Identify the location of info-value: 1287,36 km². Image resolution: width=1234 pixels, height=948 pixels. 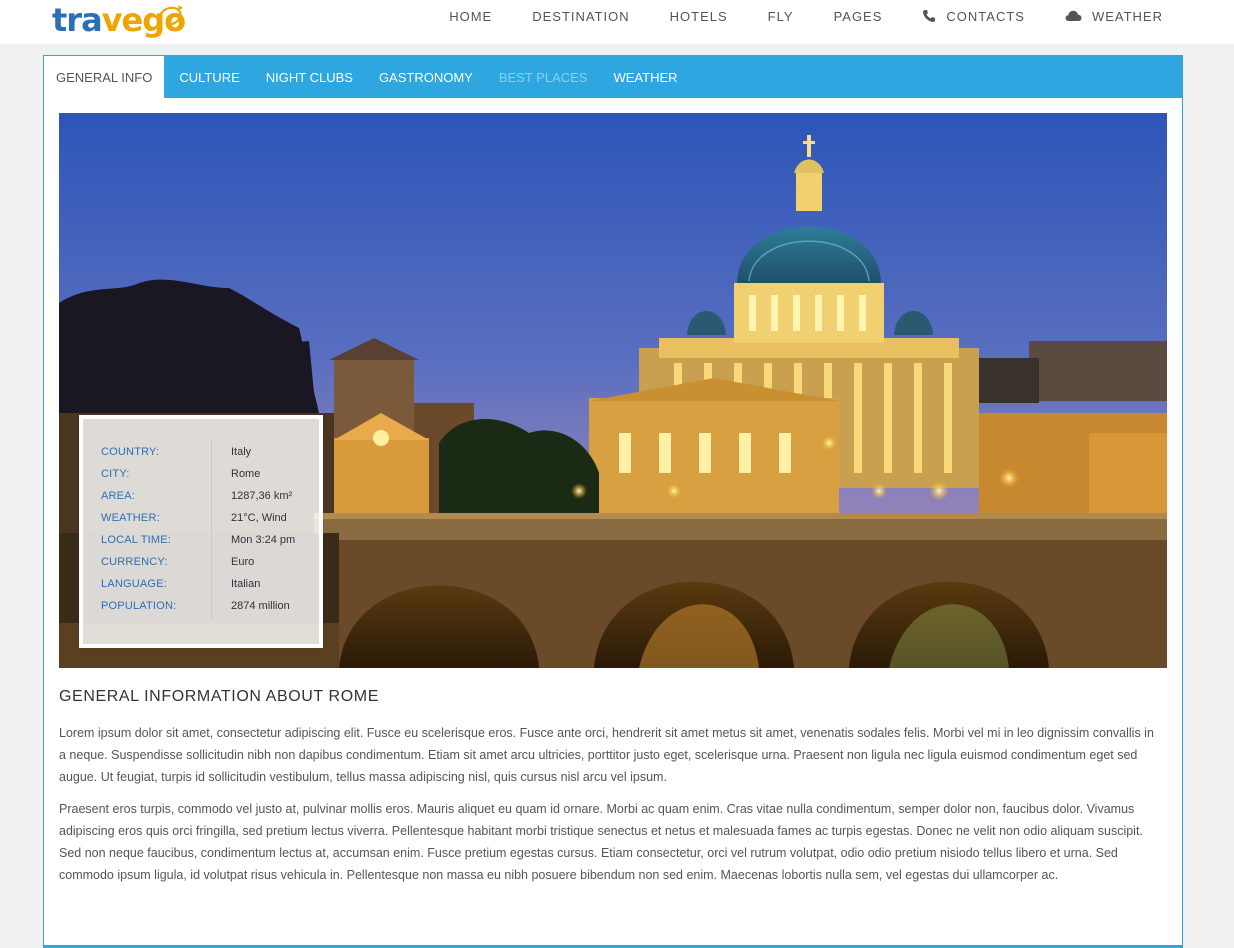
(262, 496).